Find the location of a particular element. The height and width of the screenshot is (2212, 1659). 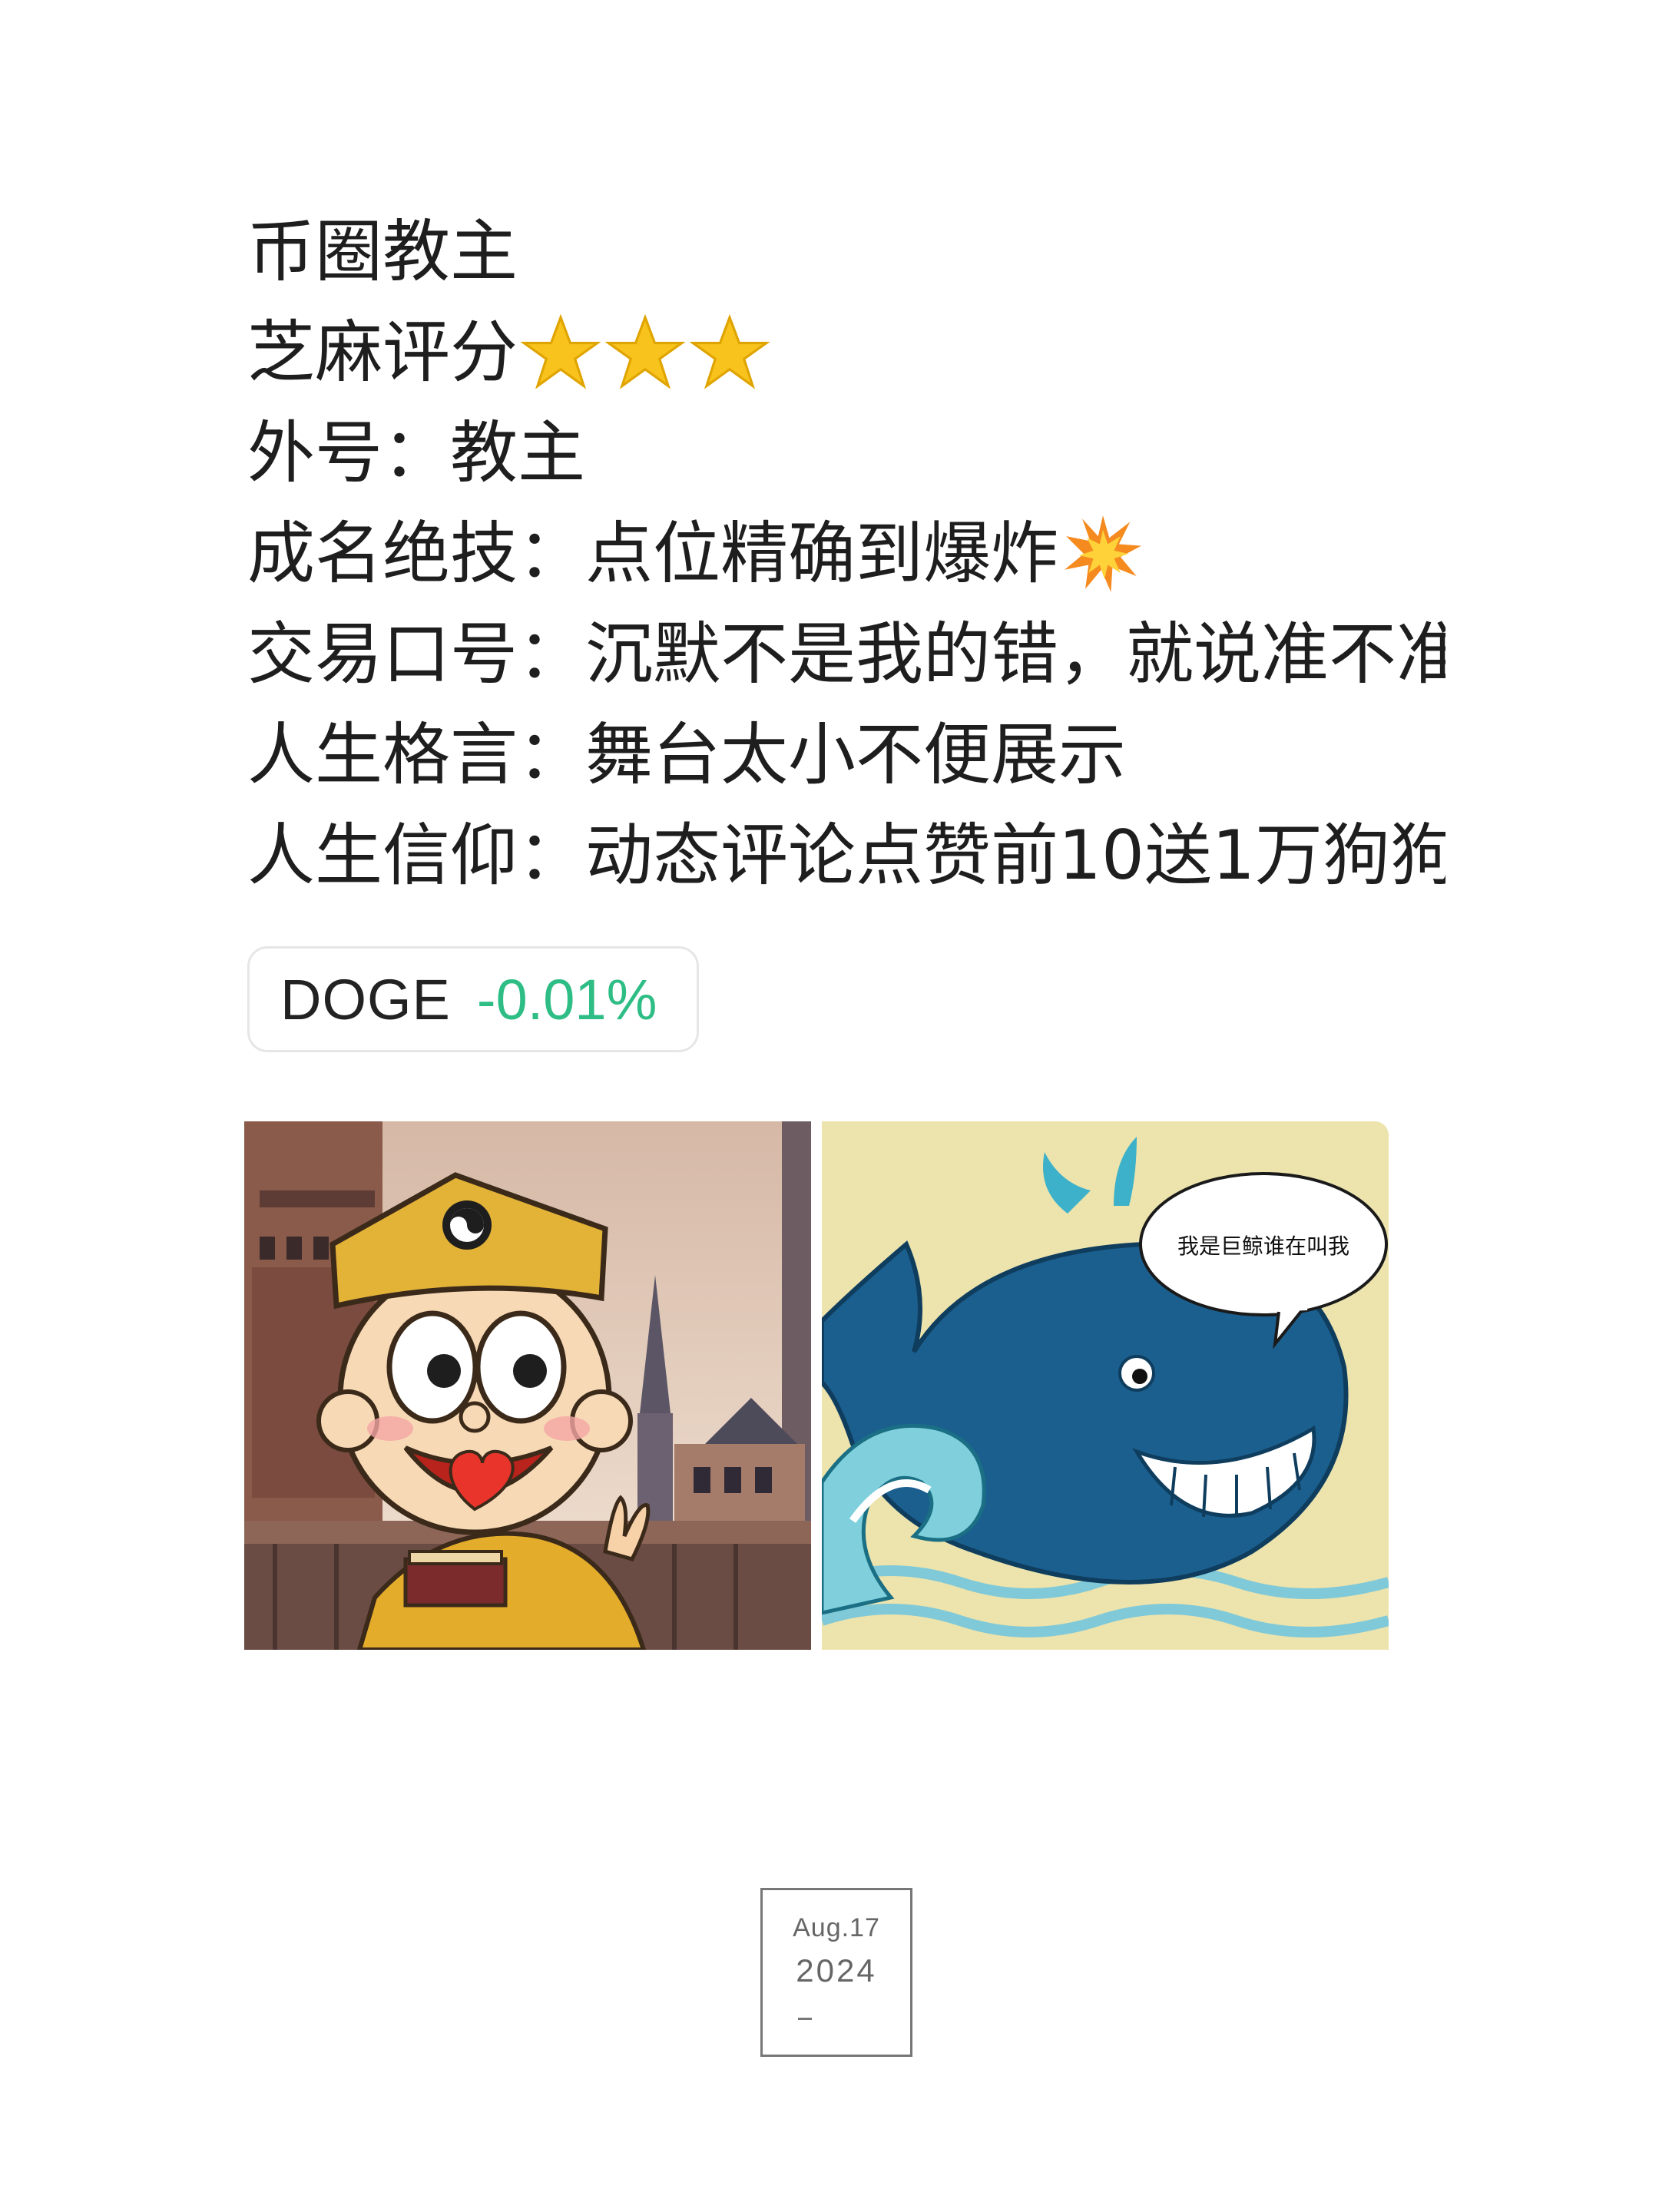

date-dash is located at coordinates (805, 2019).